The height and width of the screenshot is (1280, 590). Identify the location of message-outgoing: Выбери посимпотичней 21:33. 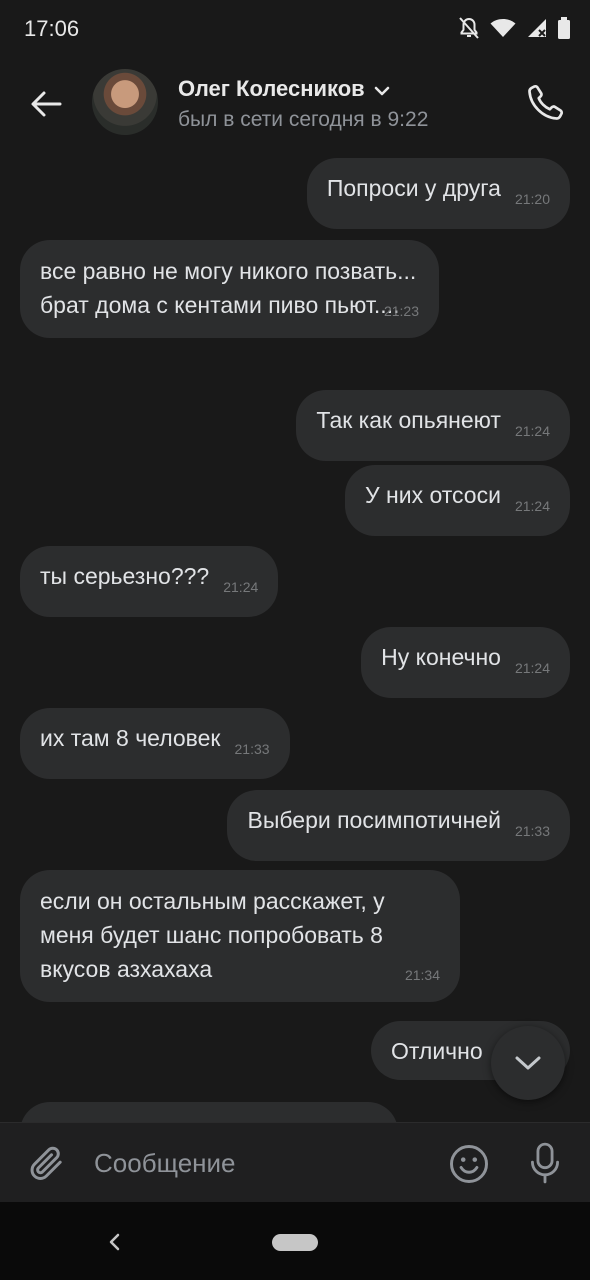
(398, 825).